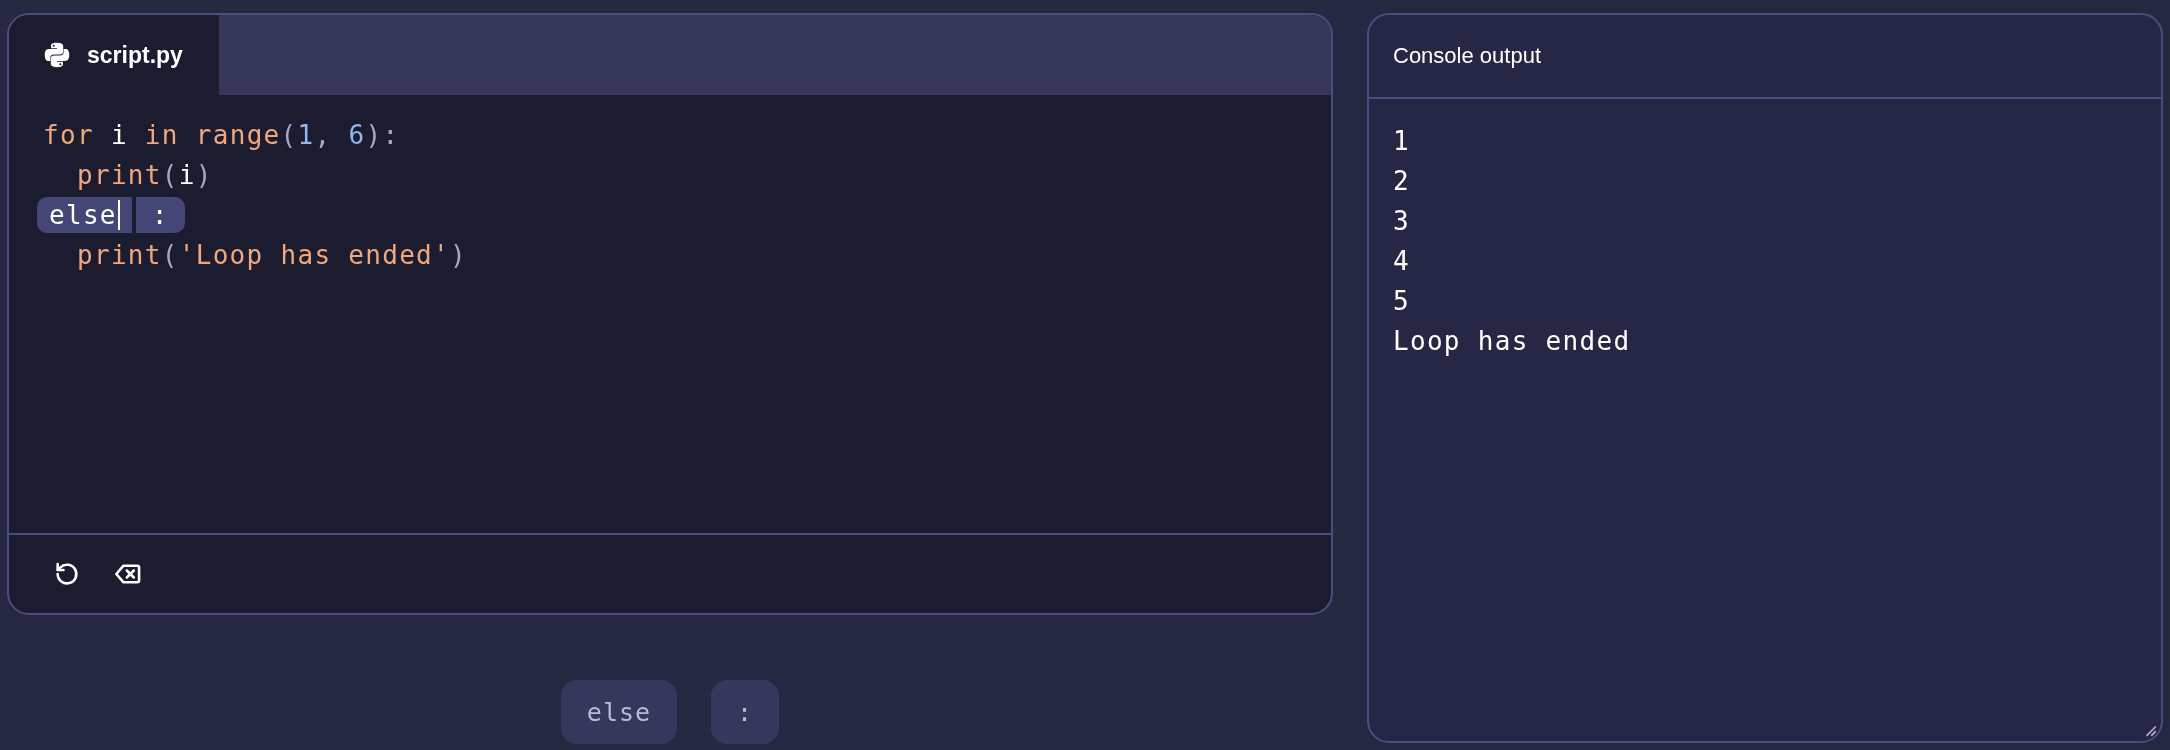 This screenshot has height=750, width=2170. I want to click on code-token: 'Loop has ended', so click(314, 255).